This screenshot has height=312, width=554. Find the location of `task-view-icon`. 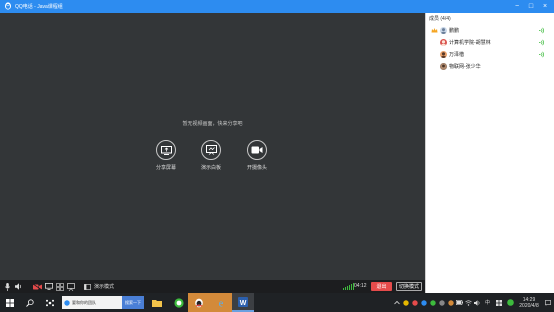

task-view-icon is located at coordinates (50, 302).